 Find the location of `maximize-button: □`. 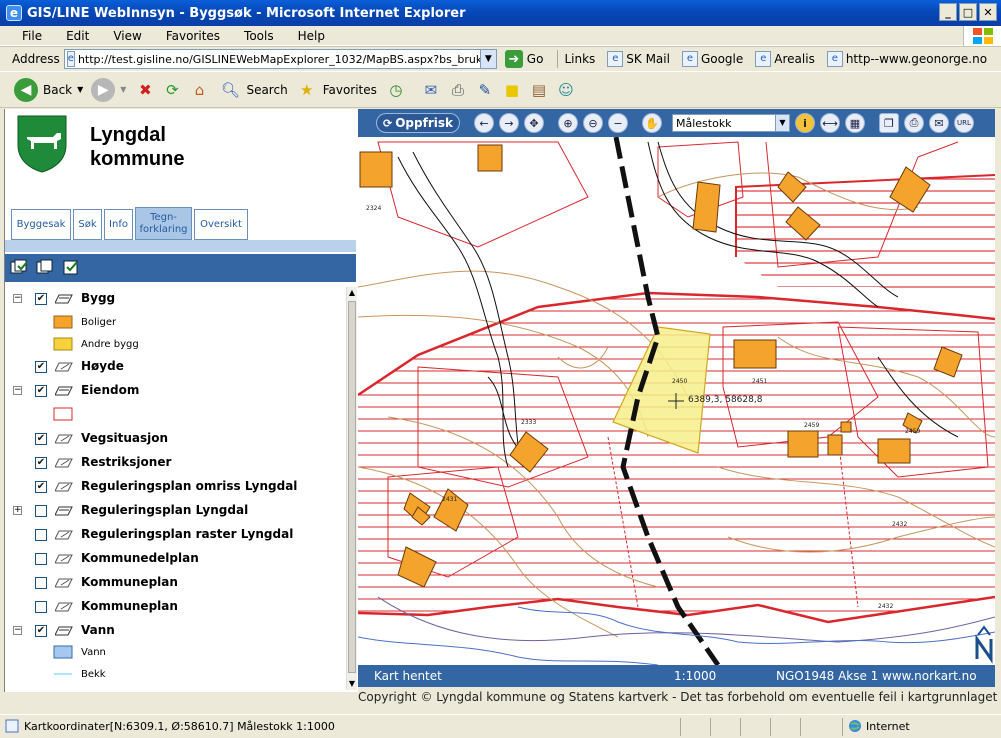

maximize-button: □ is located at coordinates (968, 12).